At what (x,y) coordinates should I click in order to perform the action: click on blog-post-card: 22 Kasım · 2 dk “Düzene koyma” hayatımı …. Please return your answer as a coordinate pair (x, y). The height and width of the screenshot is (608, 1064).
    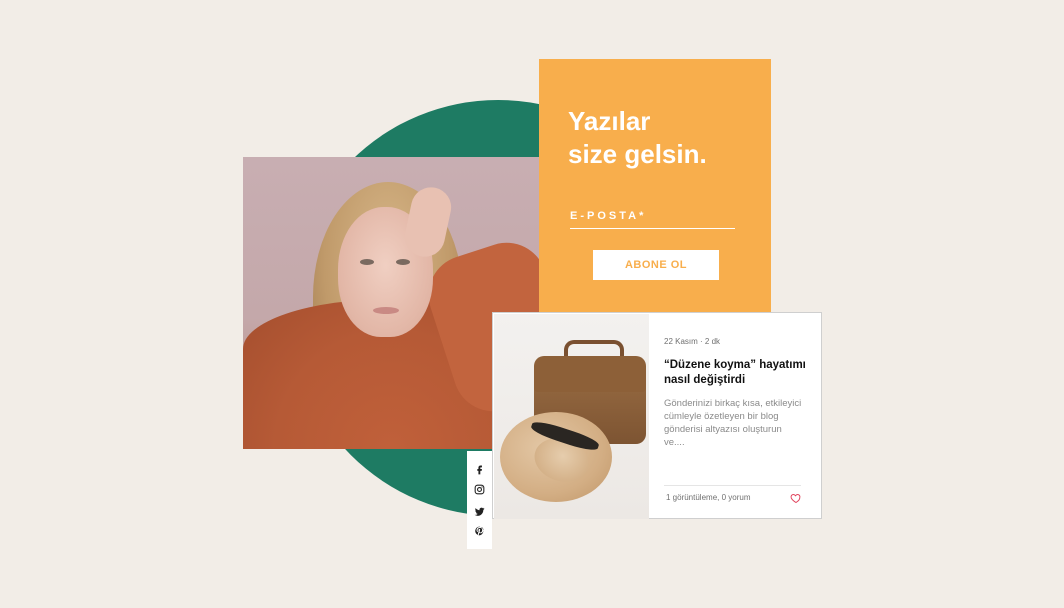
    Looking at the image, I should click on (657, 415).